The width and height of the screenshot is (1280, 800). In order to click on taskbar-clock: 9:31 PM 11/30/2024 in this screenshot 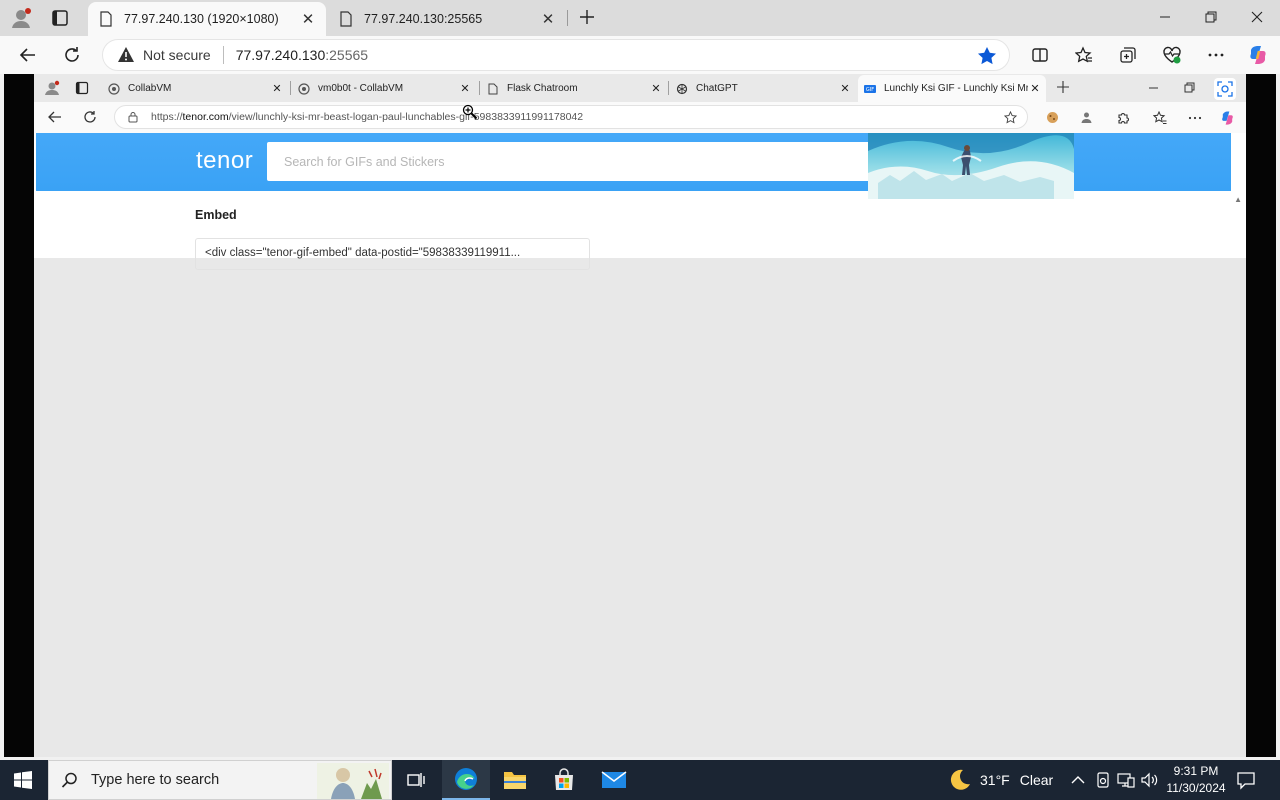, I will do `click(1196, 780)`.